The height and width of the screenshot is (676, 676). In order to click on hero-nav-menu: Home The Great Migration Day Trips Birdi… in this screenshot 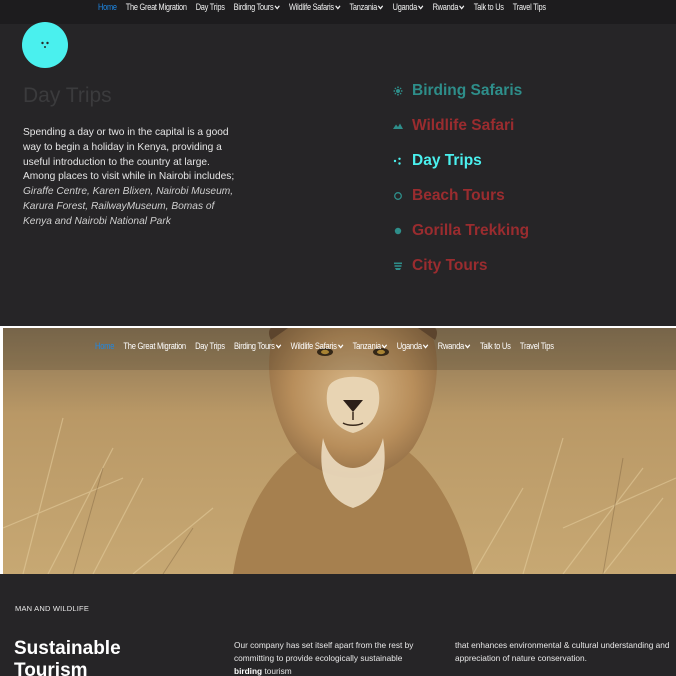, I will do `click(329, 346)`.